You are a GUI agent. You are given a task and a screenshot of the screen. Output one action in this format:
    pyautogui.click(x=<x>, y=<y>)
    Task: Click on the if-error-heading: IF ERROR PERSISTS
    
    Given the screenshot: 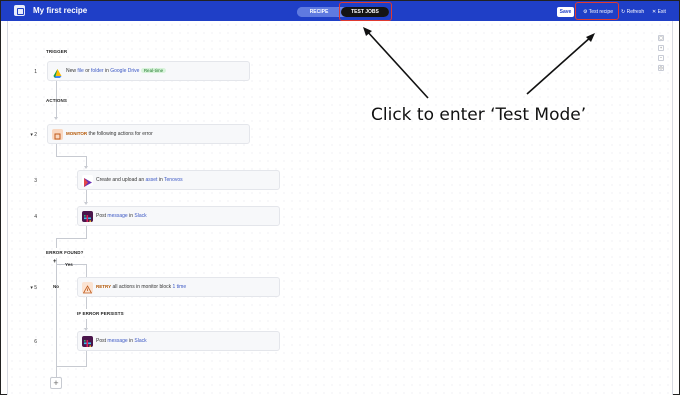 What is the action you would take?
    pyautogui.click(x=100, y=313)
    